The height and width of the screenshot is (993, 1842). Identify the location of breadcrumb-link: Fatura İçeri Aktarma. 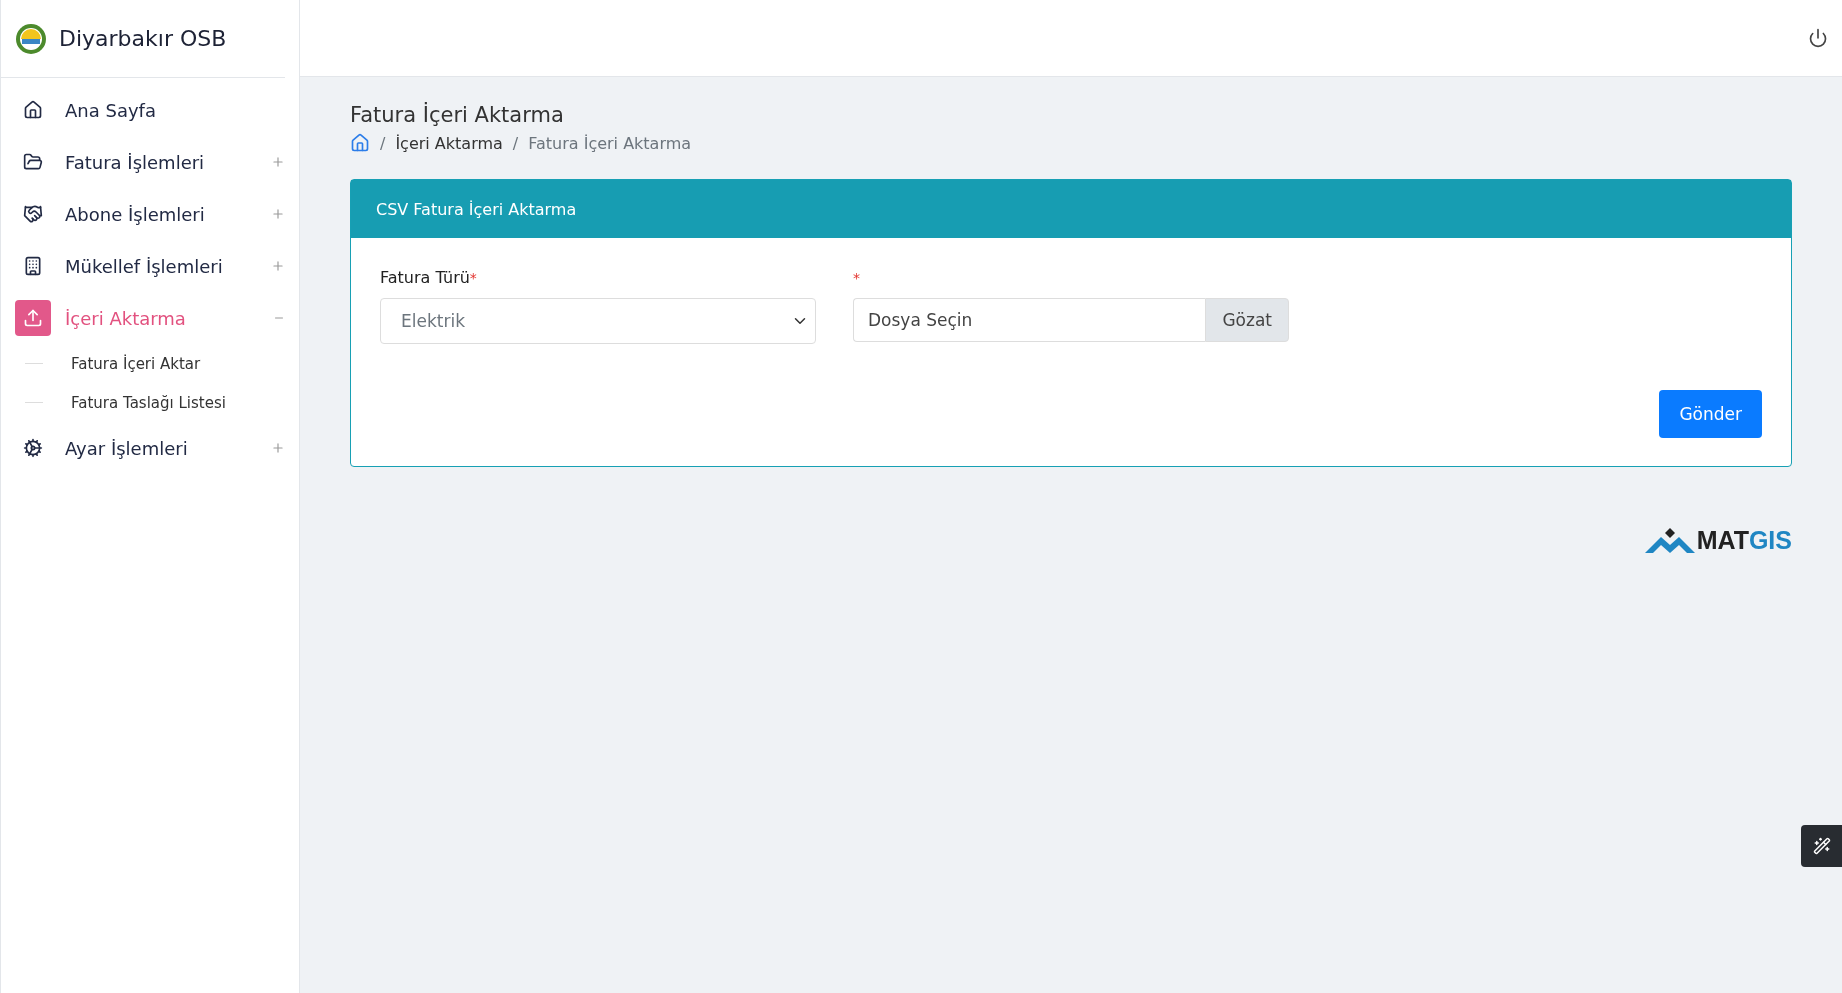
(610, 143).